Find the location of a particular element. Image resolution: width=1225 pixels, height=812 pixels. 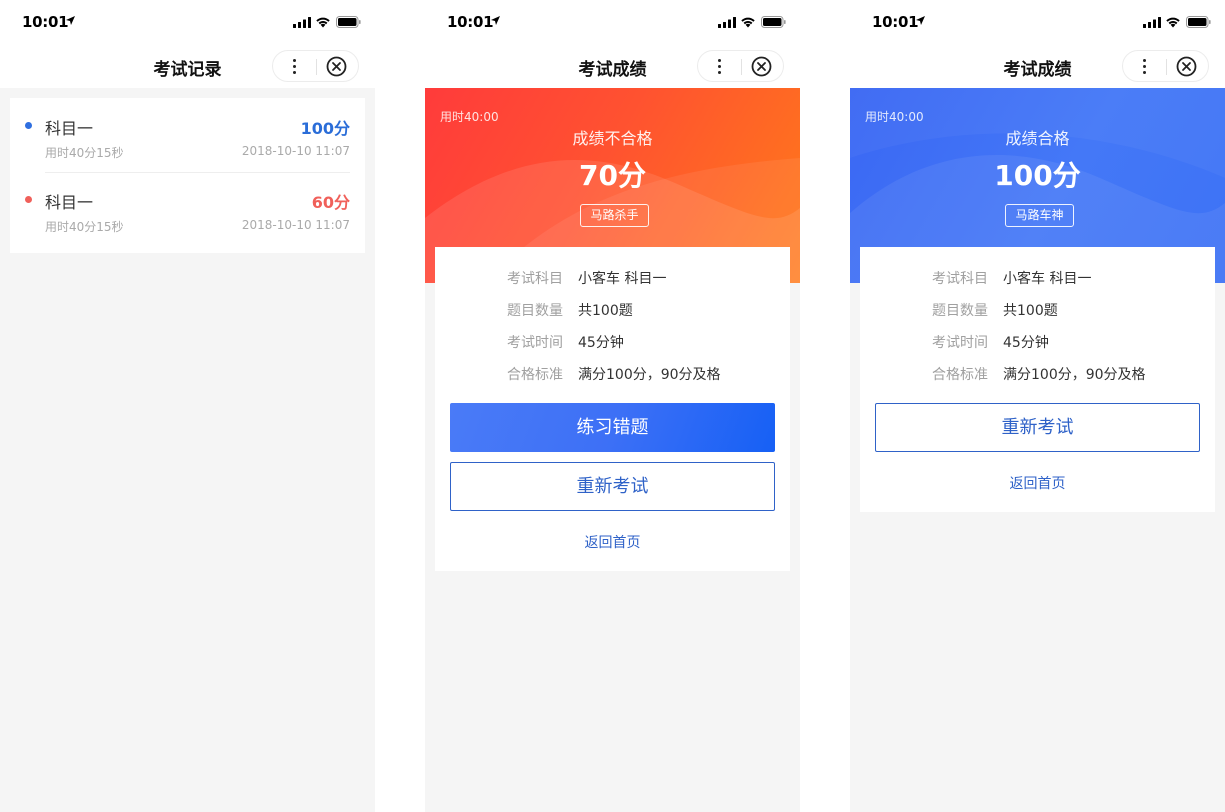

result-status: 成绩合格 is located at coordinates (1037, 138).